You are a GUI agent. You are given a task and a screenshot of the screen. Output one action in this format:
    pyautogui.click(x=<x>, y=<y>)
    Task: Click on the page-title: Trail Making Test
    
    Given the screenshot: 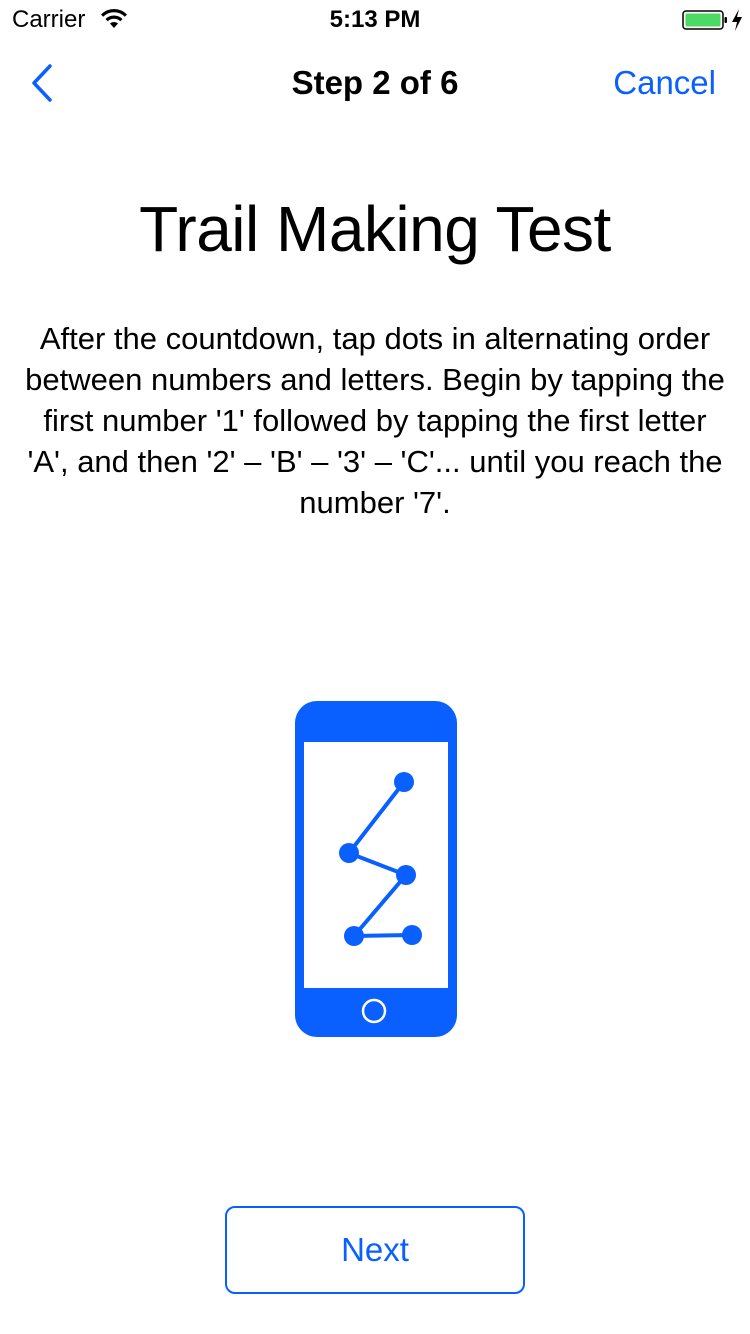 What is the action you would take?
    pyautogui.click(x=375, y=229)
    